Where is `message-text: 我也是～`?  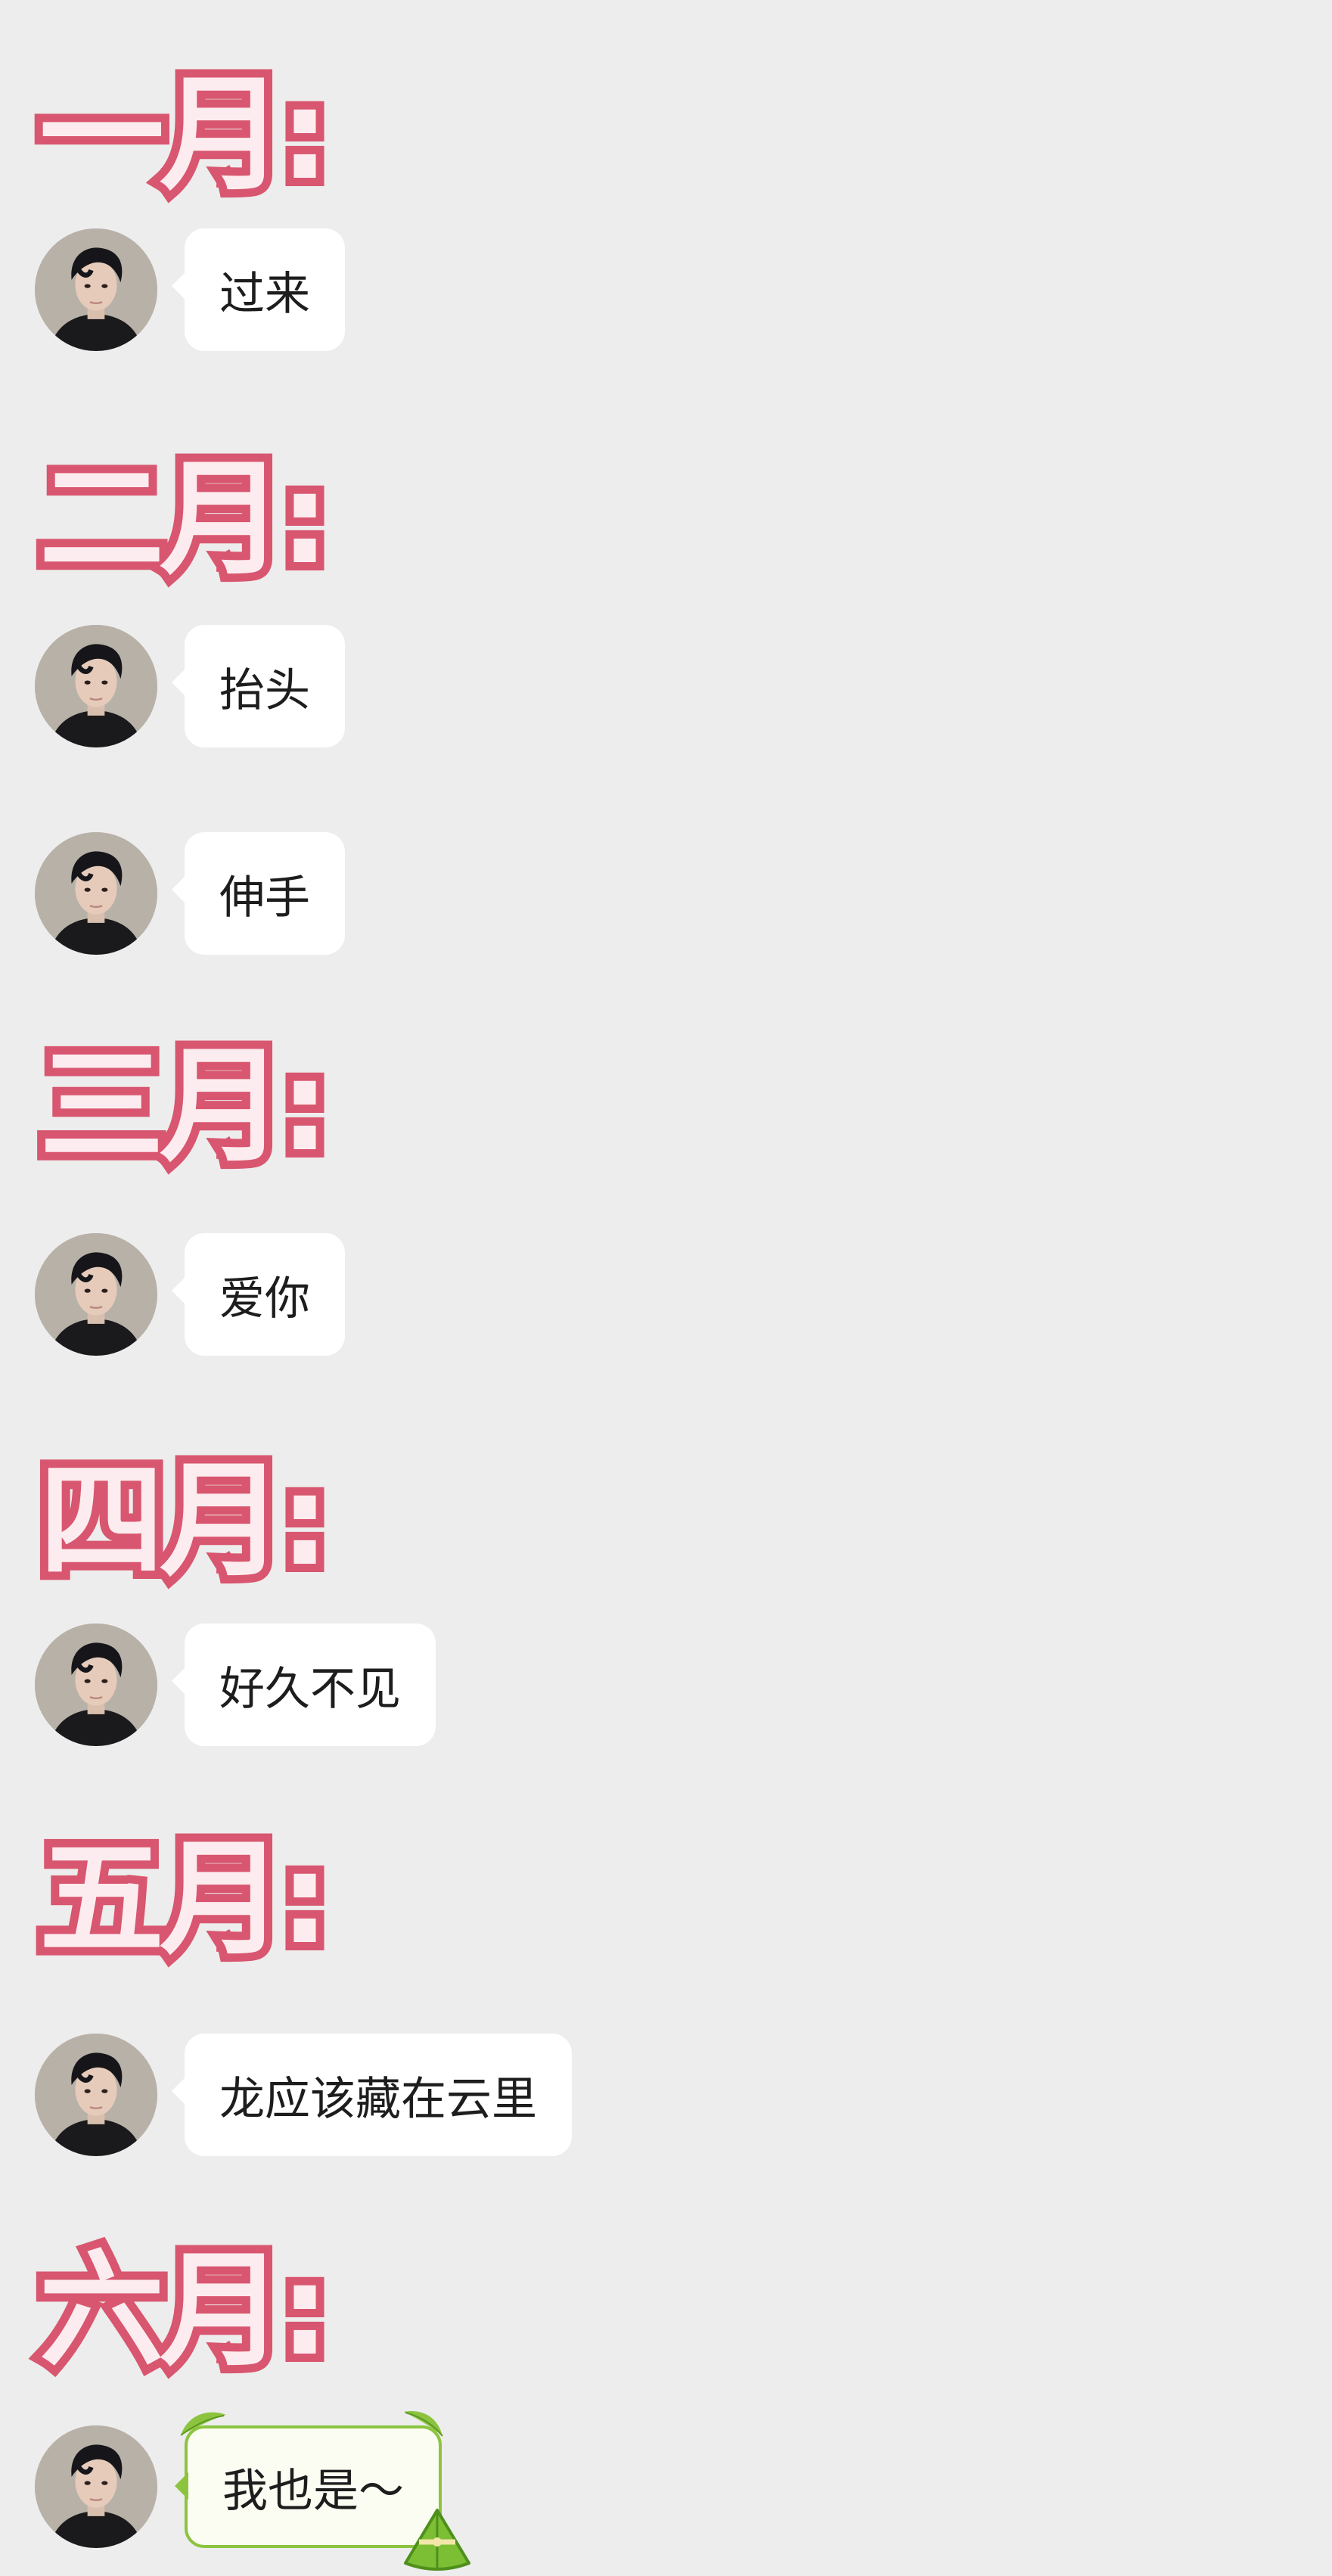 message-text: 我也是～ is located at coordinates (313, 2491).